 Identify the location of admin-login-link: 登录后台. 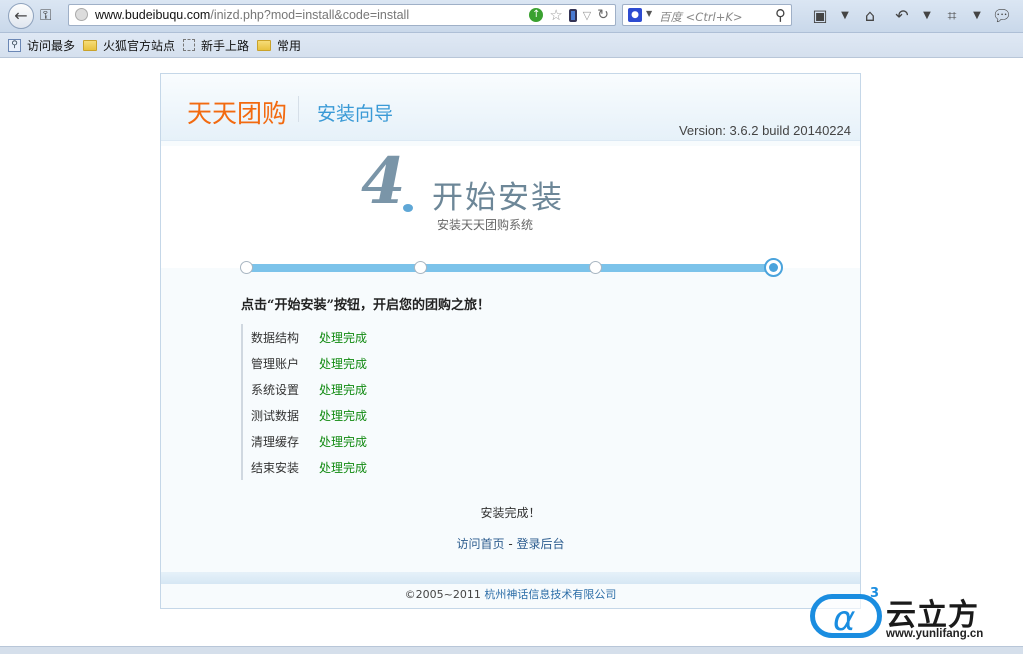
(540, 544).